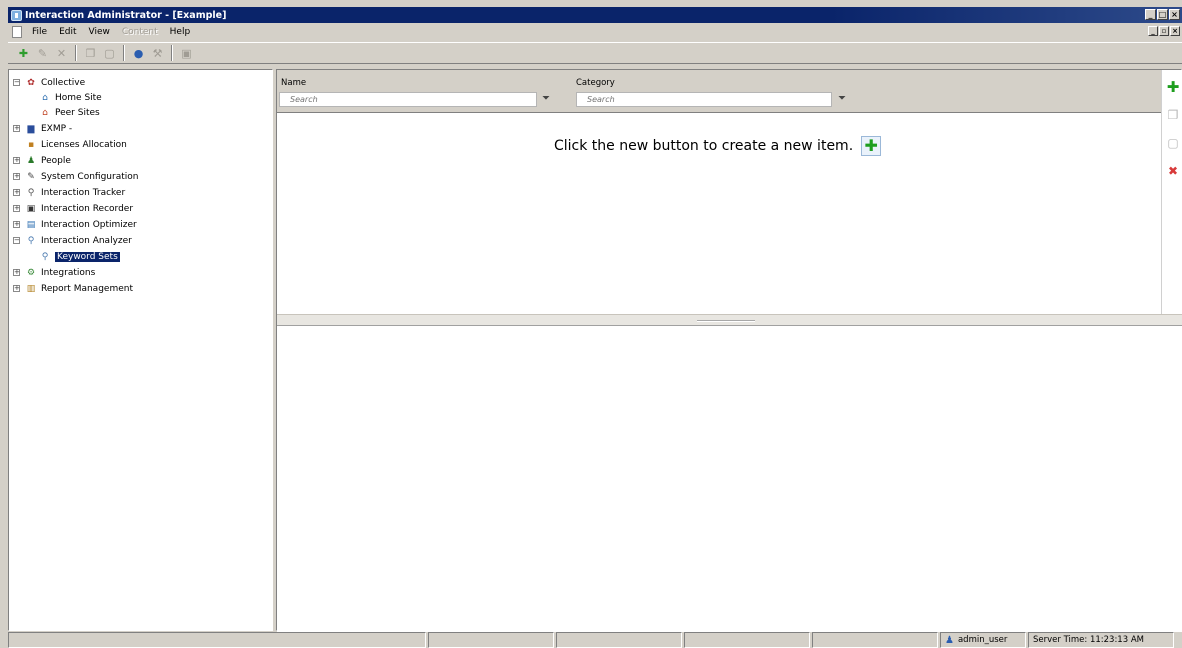  I want to click on tools-icon: ⚒, so click(157, 53).